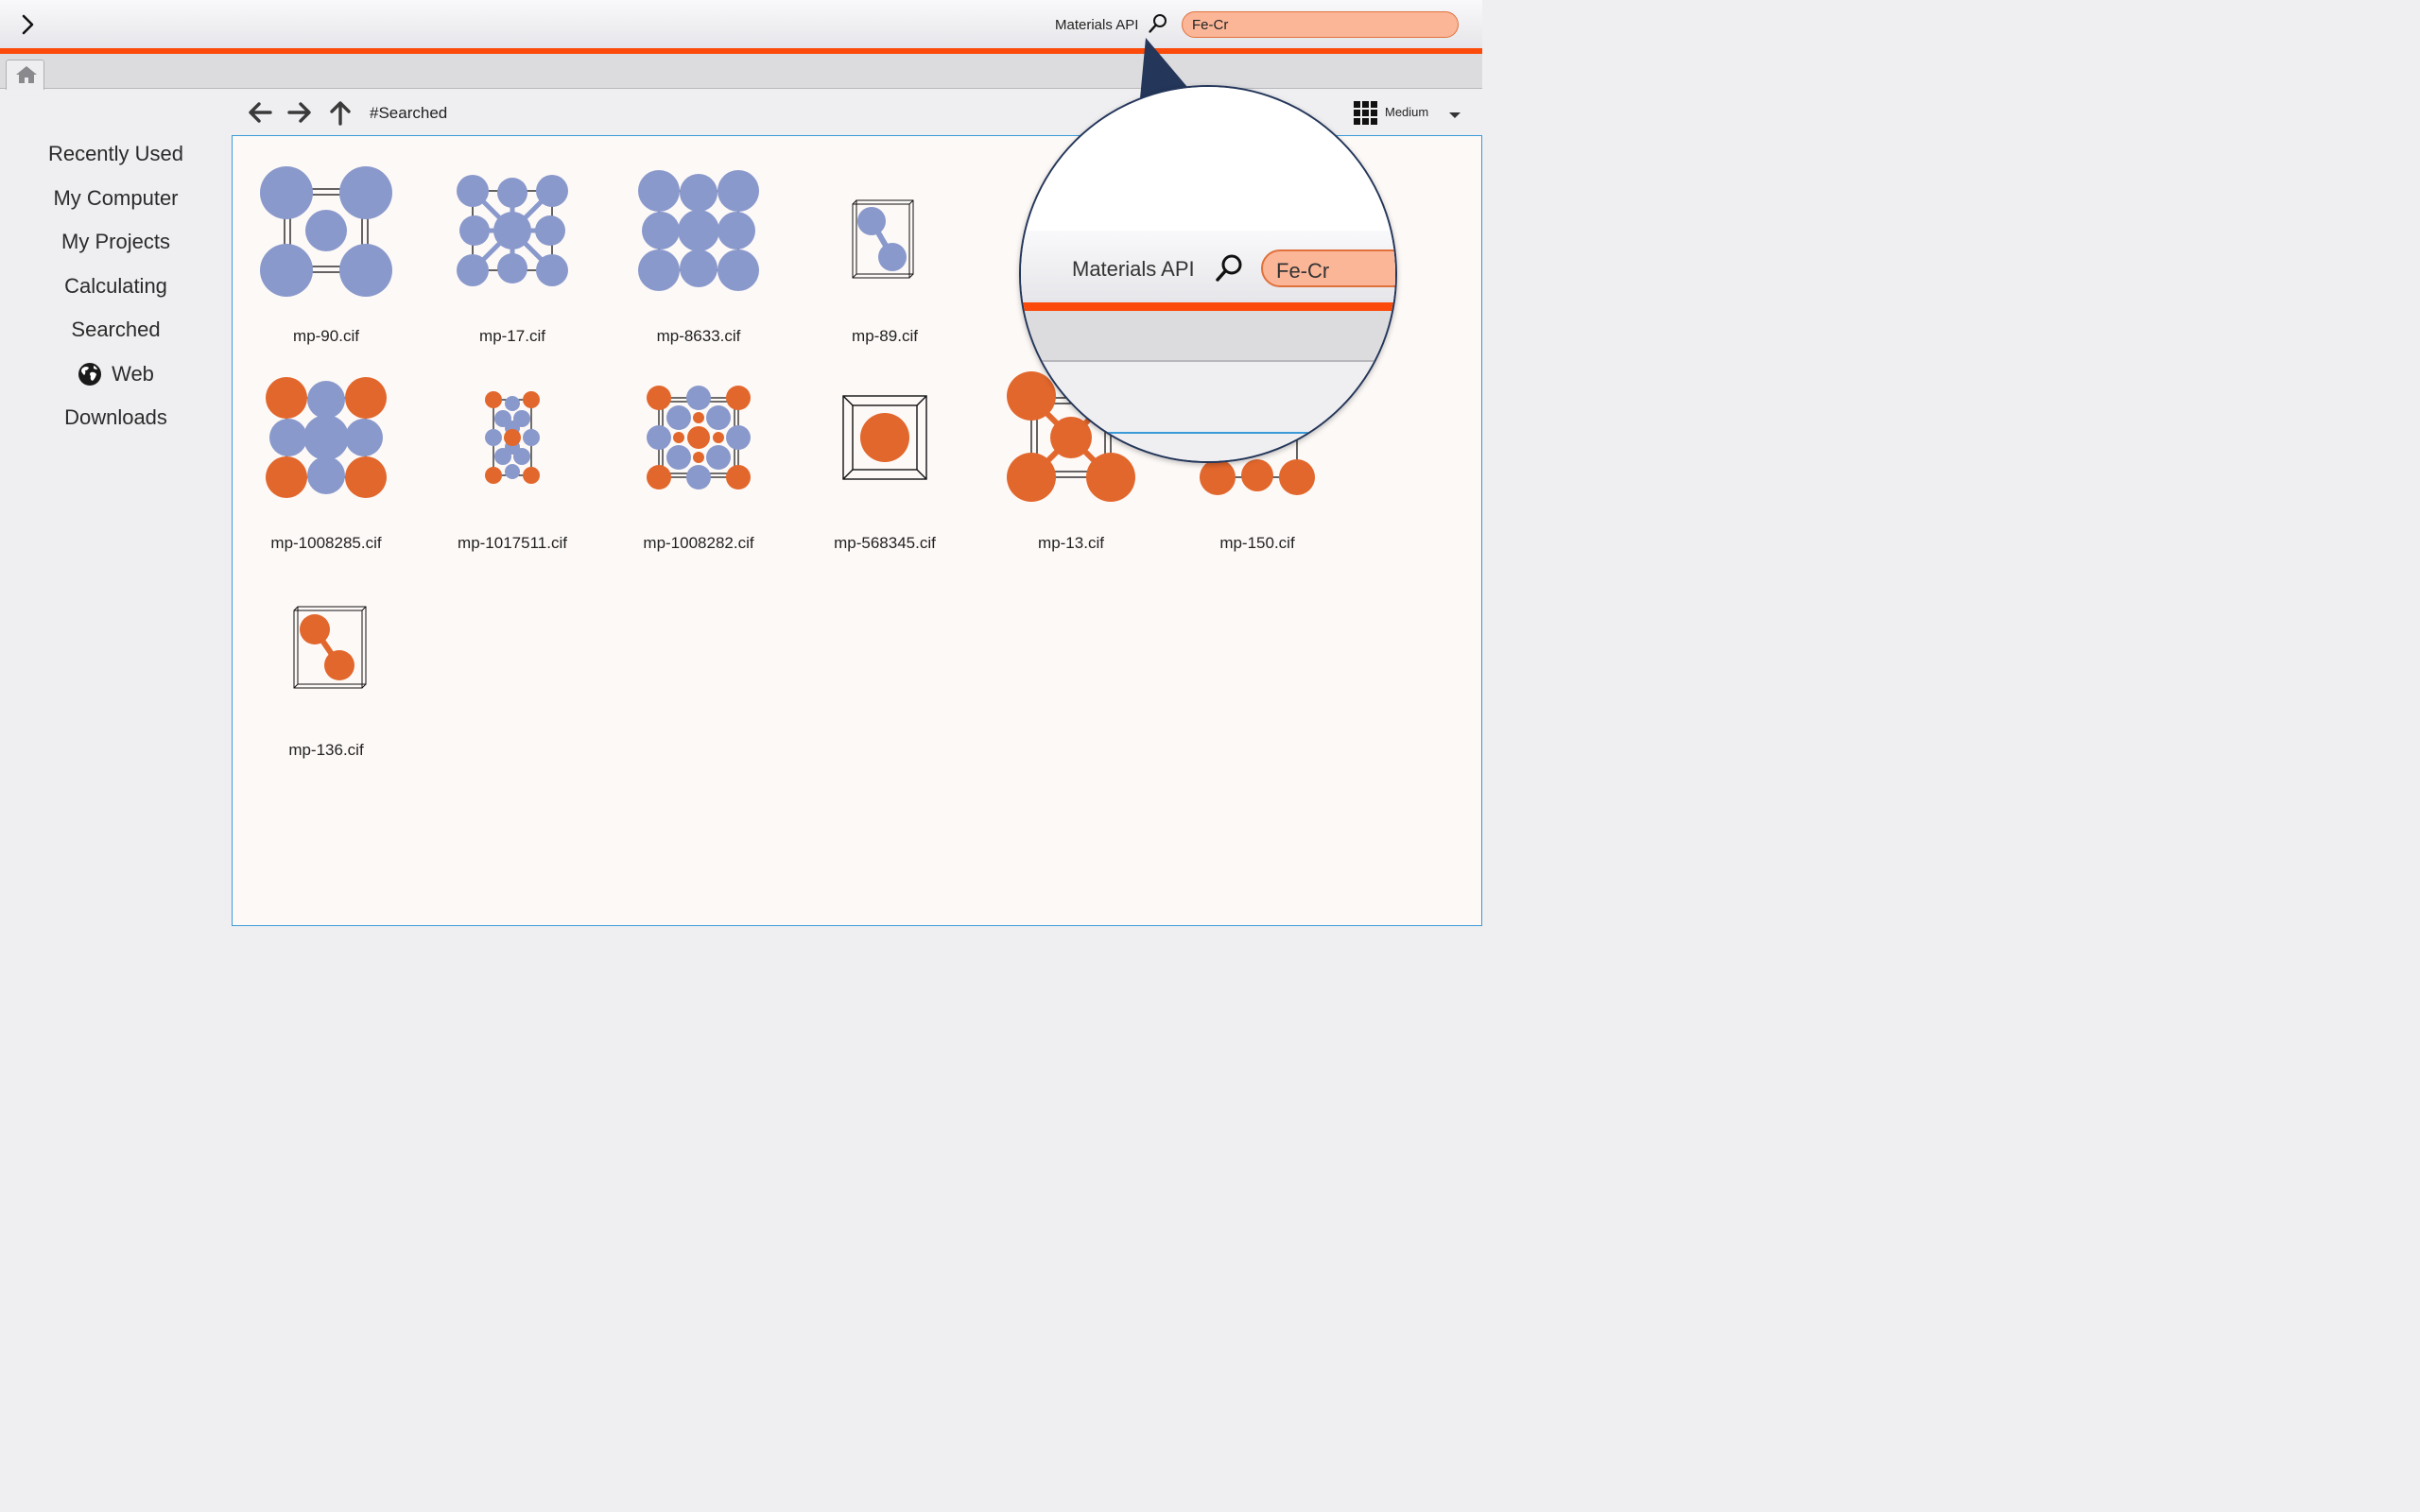  I want to click on file-item: mp-1017511.cif, so click(512, 452).